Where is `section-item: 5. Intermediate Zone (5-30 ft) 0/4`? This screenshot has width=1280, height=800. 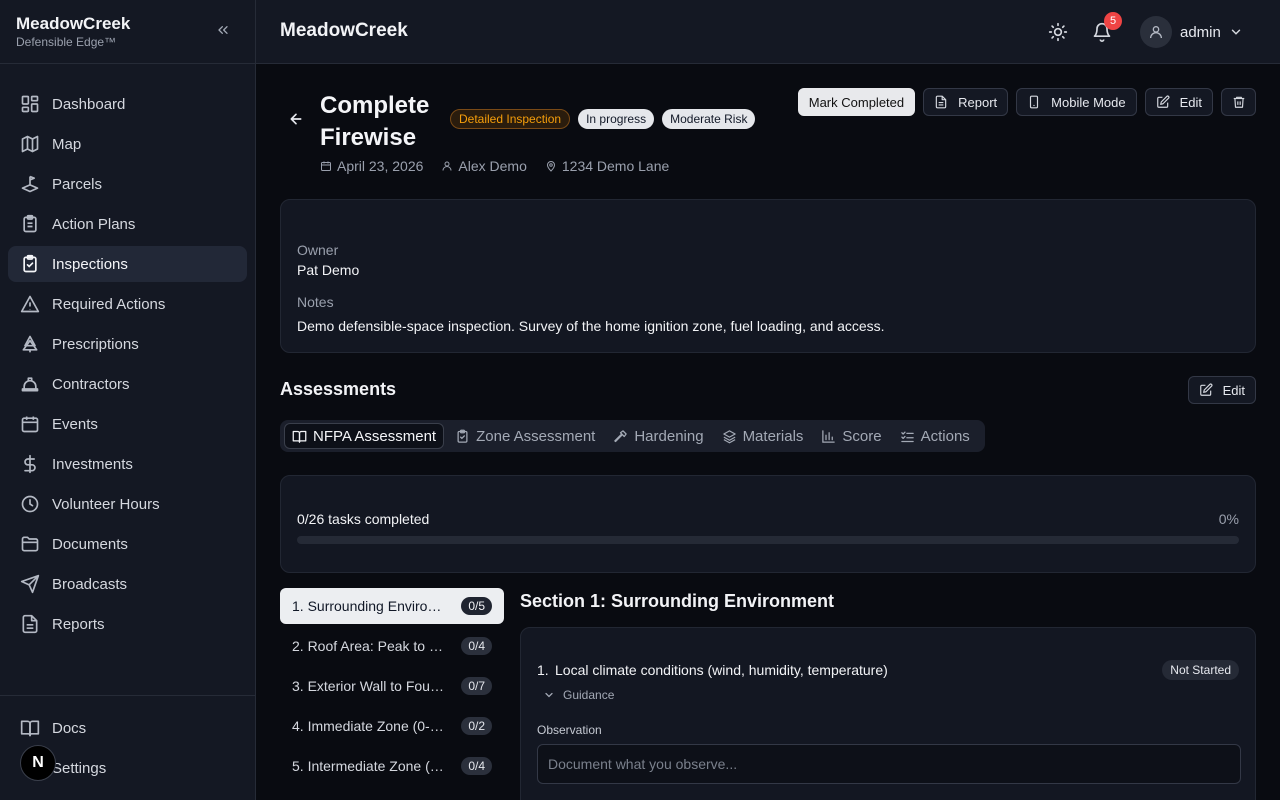 section-item: 5. Intermediate Zone (5-30 ft) 0/4 is located at coordinates (392, 766).